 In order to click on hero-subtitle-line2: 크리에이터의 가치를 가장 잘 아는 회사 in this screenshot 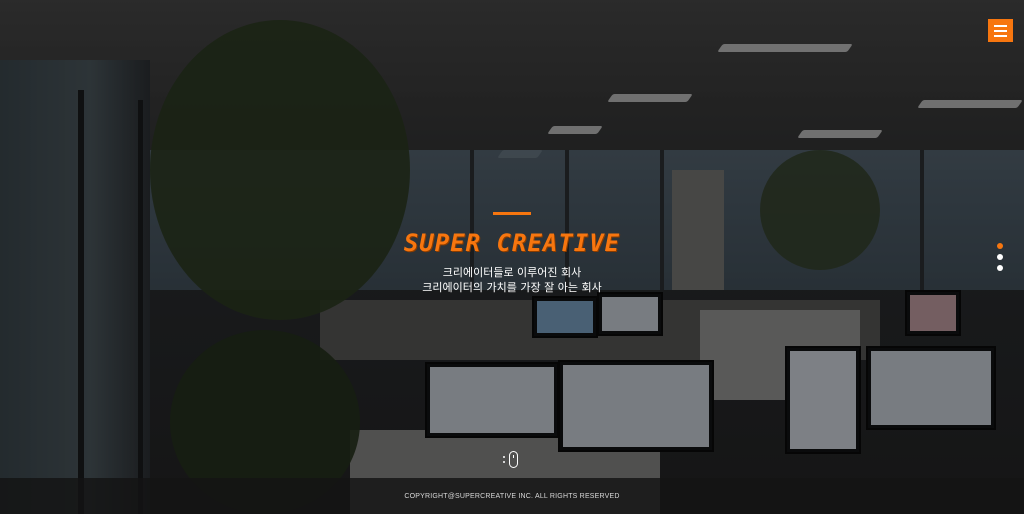, I will do `click(512, 287)`.